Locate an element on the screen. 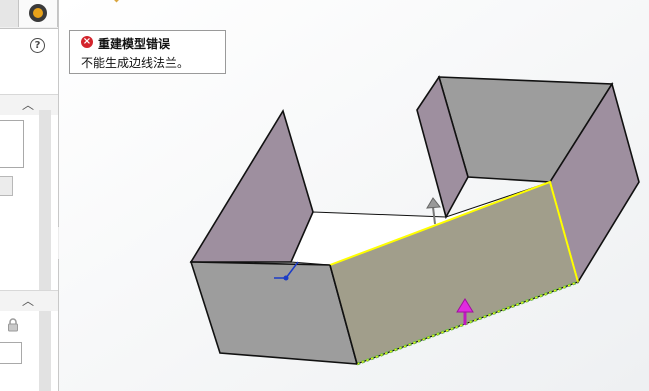  rebuild-error-tooltip: × 重建模型错误 不能生成边线法兰。 is located at coordinates (147, 52).